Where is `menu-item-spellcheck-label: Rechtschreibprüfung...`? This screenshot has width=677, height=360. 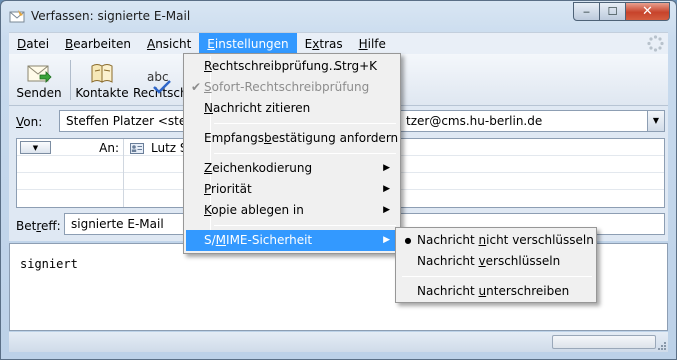 menu-item-spellcheck-label: Rechtschreibprüfung... is located at coordinates (272, 66).